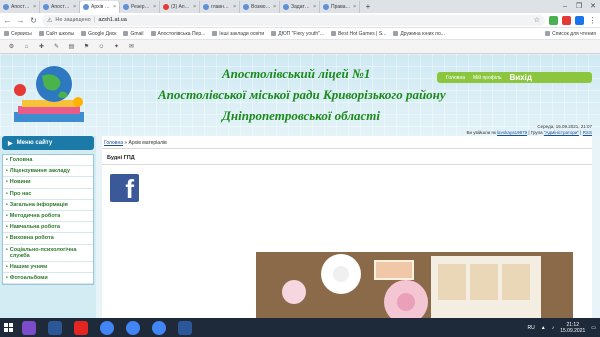 The width and height of the screenshot is (600, 337). What do you see at coordinates (113, 143) in the screenshot?
I see `breadcrumb-home-link: Головна` at bounding box center [113, 143].